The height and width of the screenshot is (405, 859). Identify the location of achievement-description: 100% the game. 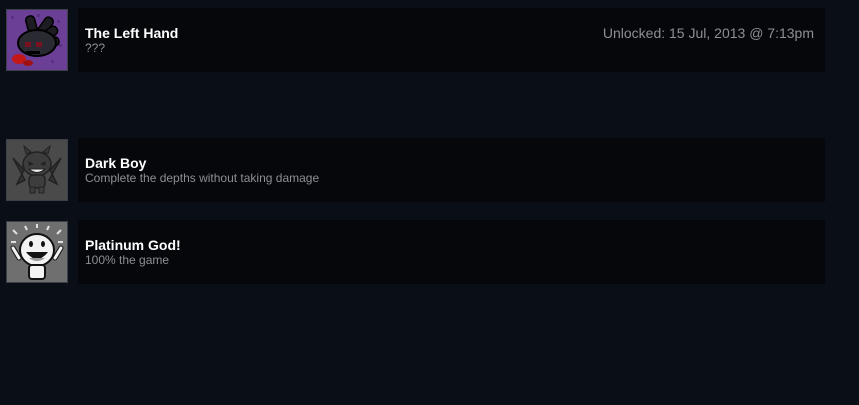
(127, 260).